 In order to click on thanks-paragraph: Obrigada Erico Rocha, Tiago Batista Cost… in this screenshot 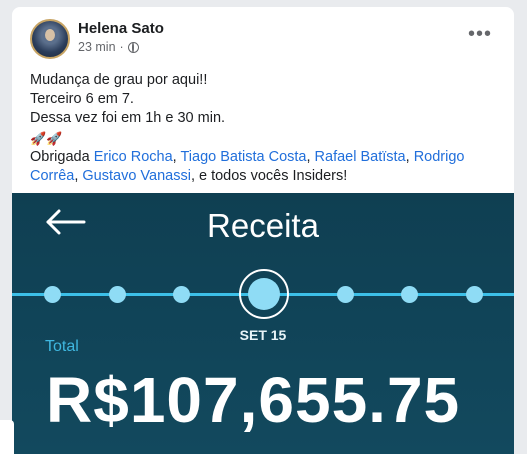, I will do `click(265, 167)`.